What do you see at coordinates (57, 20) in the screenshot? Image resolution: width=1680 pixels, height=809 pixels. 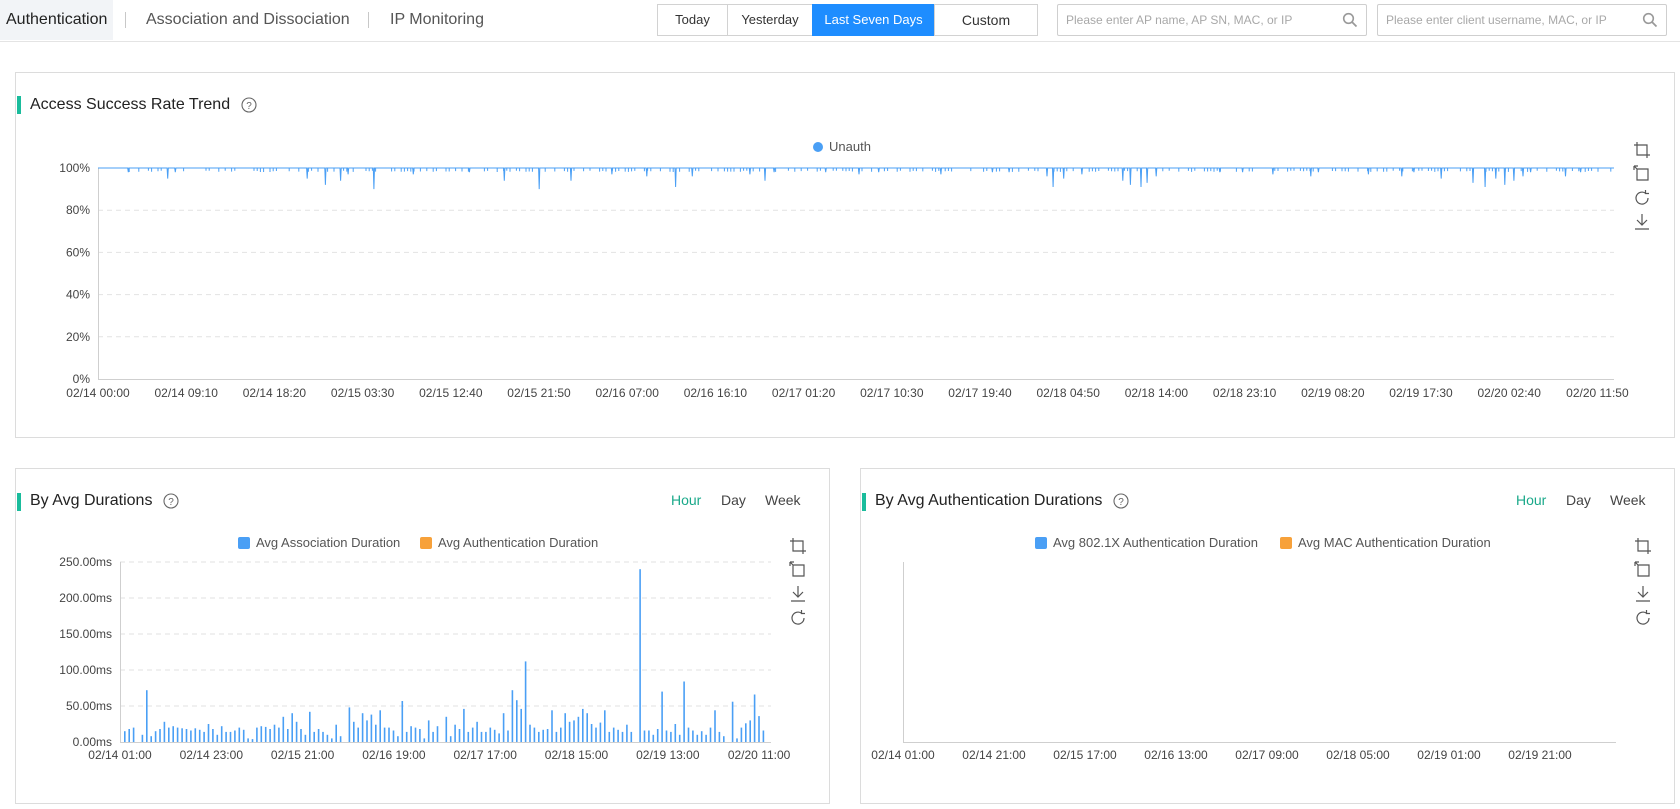 I see `tab-authentication: Authentication` at bounding box center [57, 20].